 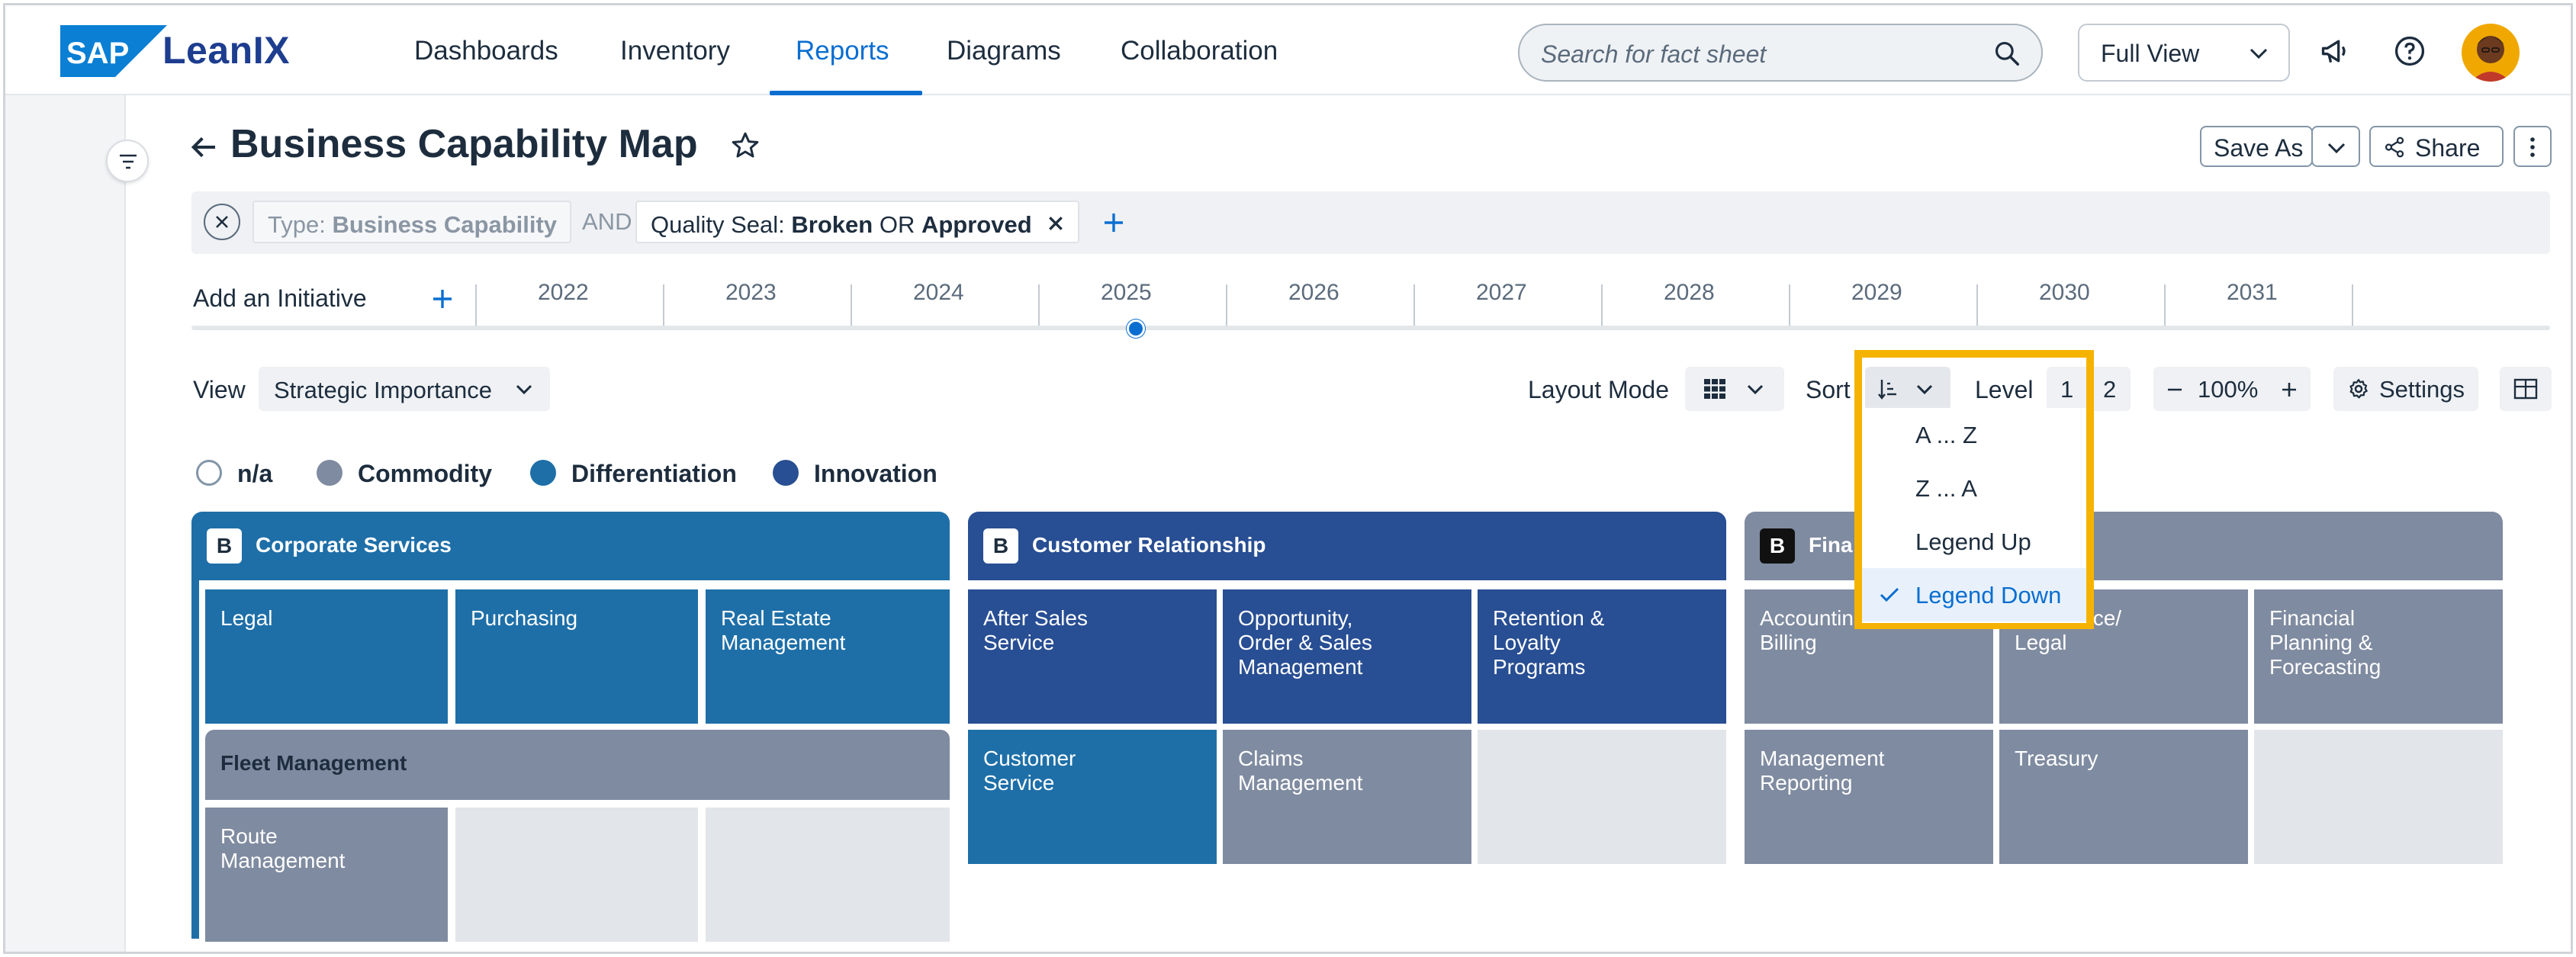 What do you see at coordinates (1004, 51) in the screenshot?
I see `nav-diagrams: Diagrams` at bounding box center [1004, 51].